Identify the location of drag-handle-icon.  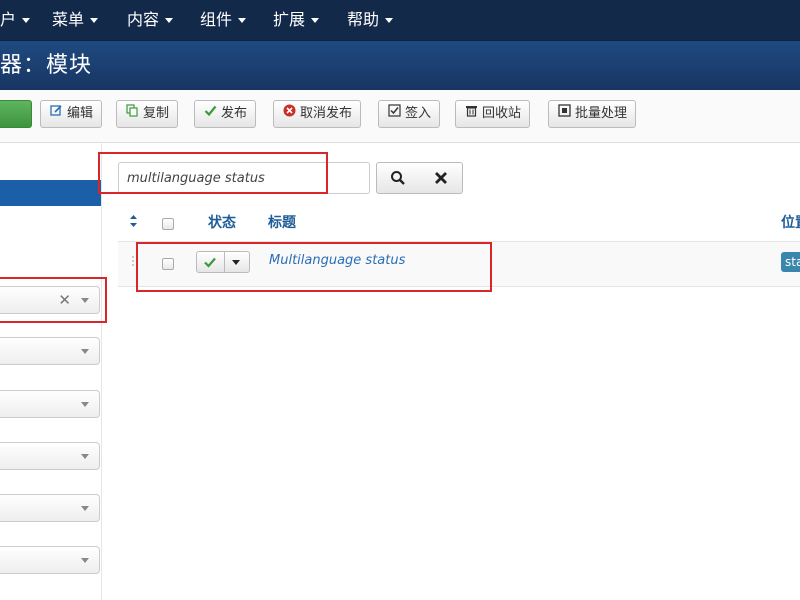
(133, 262).